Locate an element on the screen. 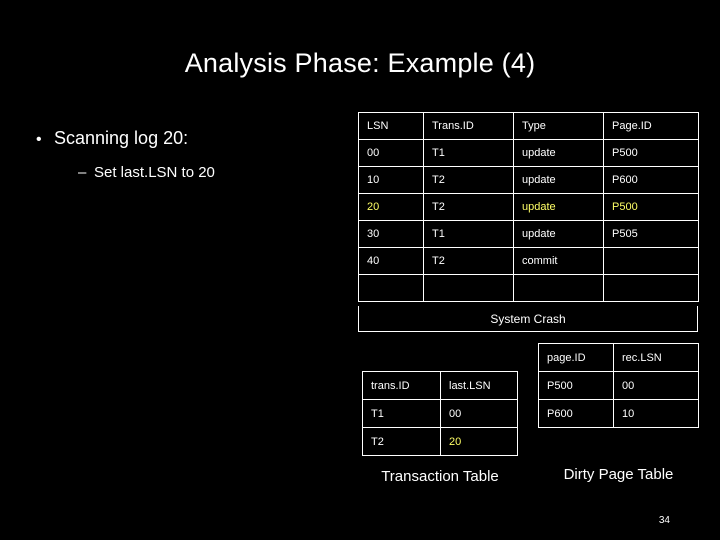  log-cell-lsn: 20 is located at coordinates (391, 207).